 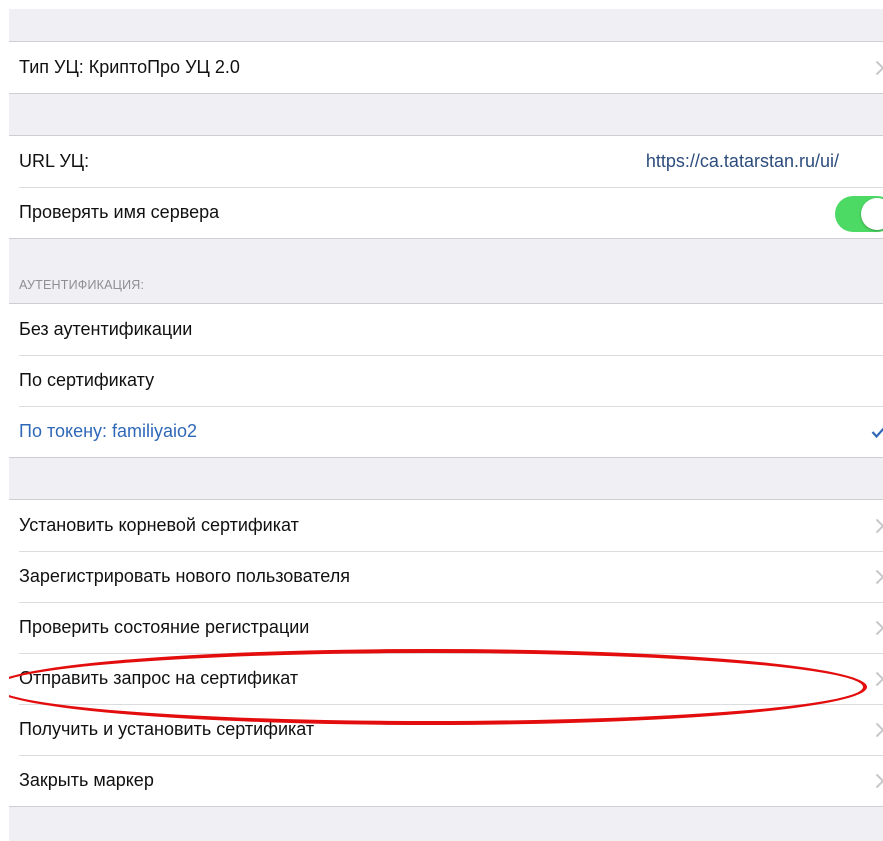 I want to click on install-root-certificate-row: Установить корневой сертификат, so click(x=446, y=525).